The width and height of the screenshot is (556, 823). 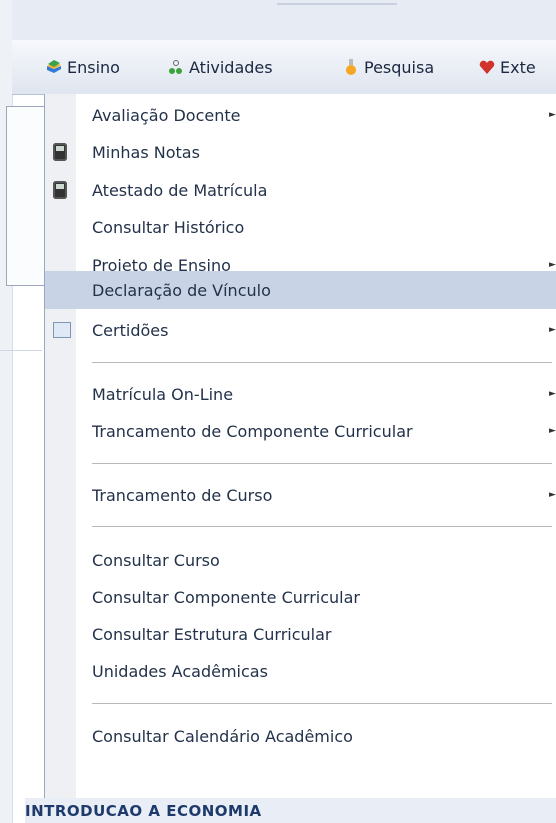 I want to click on menu-item-label: Matrícula On-Line, so click(x=163, y=394).